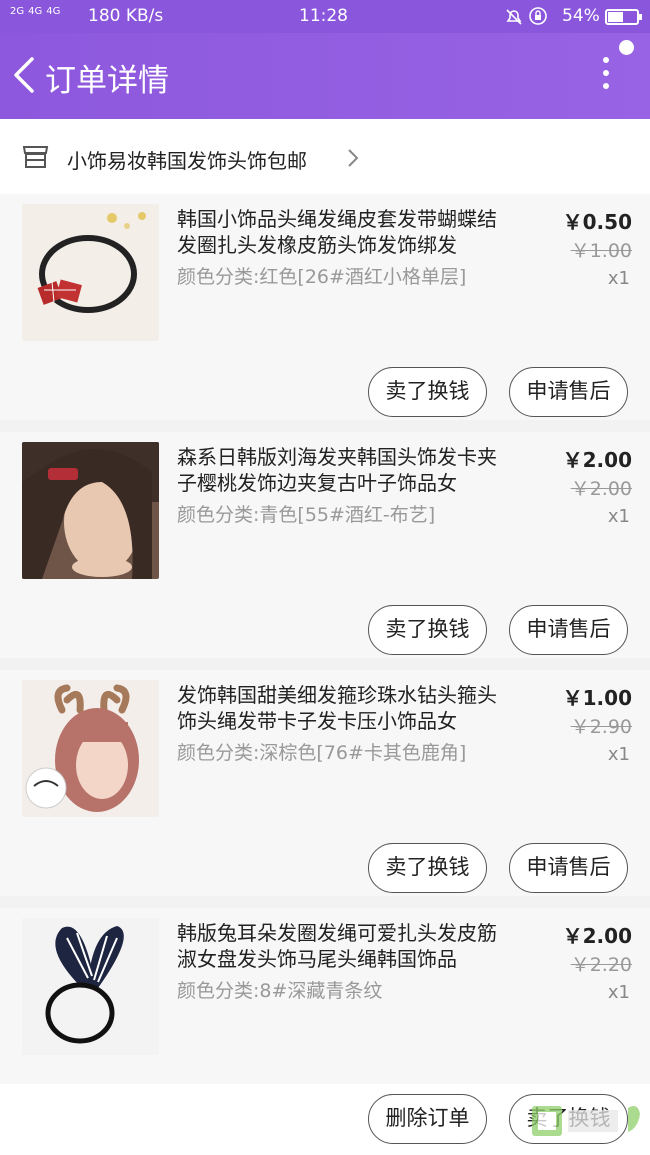  I want to click on product-title: 韩国小饰品头绳发绳皮套发带蝴蝶结发圈扎头发橡皮筋头饰发饰绑发, so click(337, 232).